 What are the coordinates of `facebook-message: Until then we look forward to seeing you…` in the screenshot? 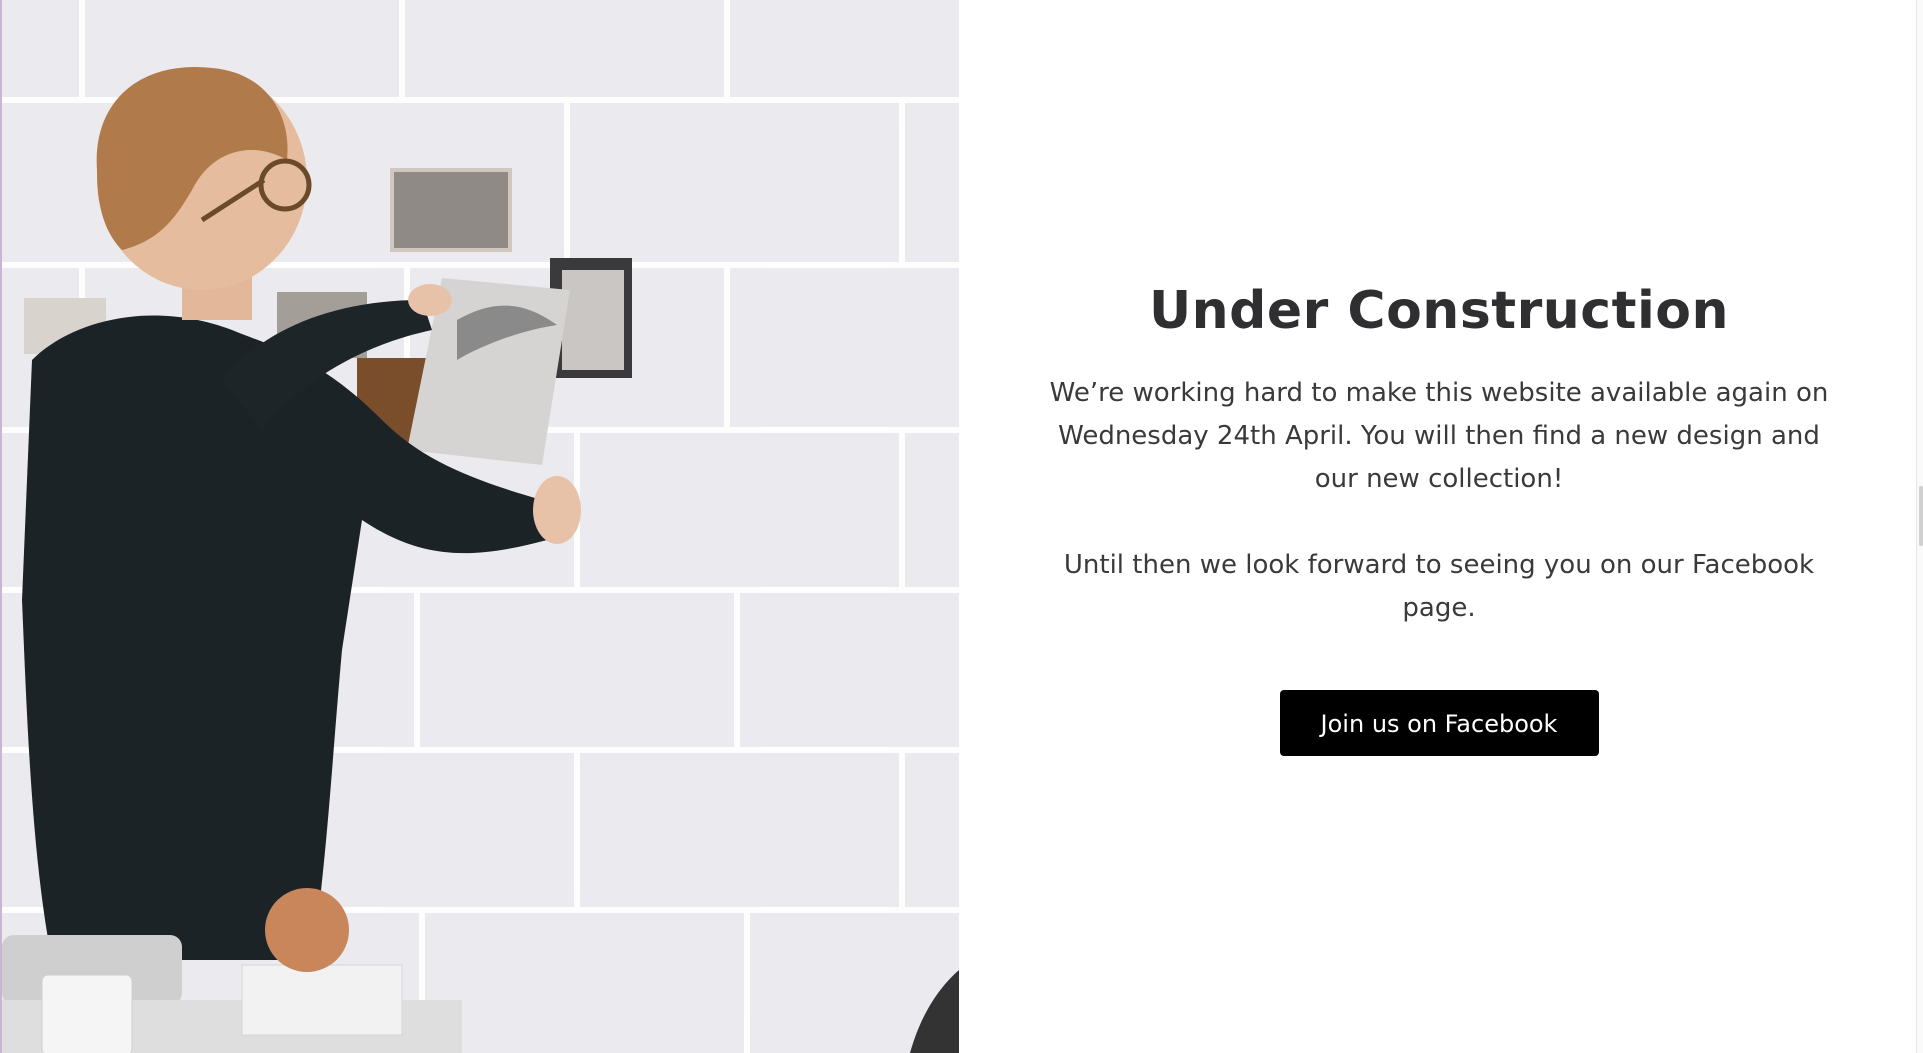 It's located at (1439, 587).